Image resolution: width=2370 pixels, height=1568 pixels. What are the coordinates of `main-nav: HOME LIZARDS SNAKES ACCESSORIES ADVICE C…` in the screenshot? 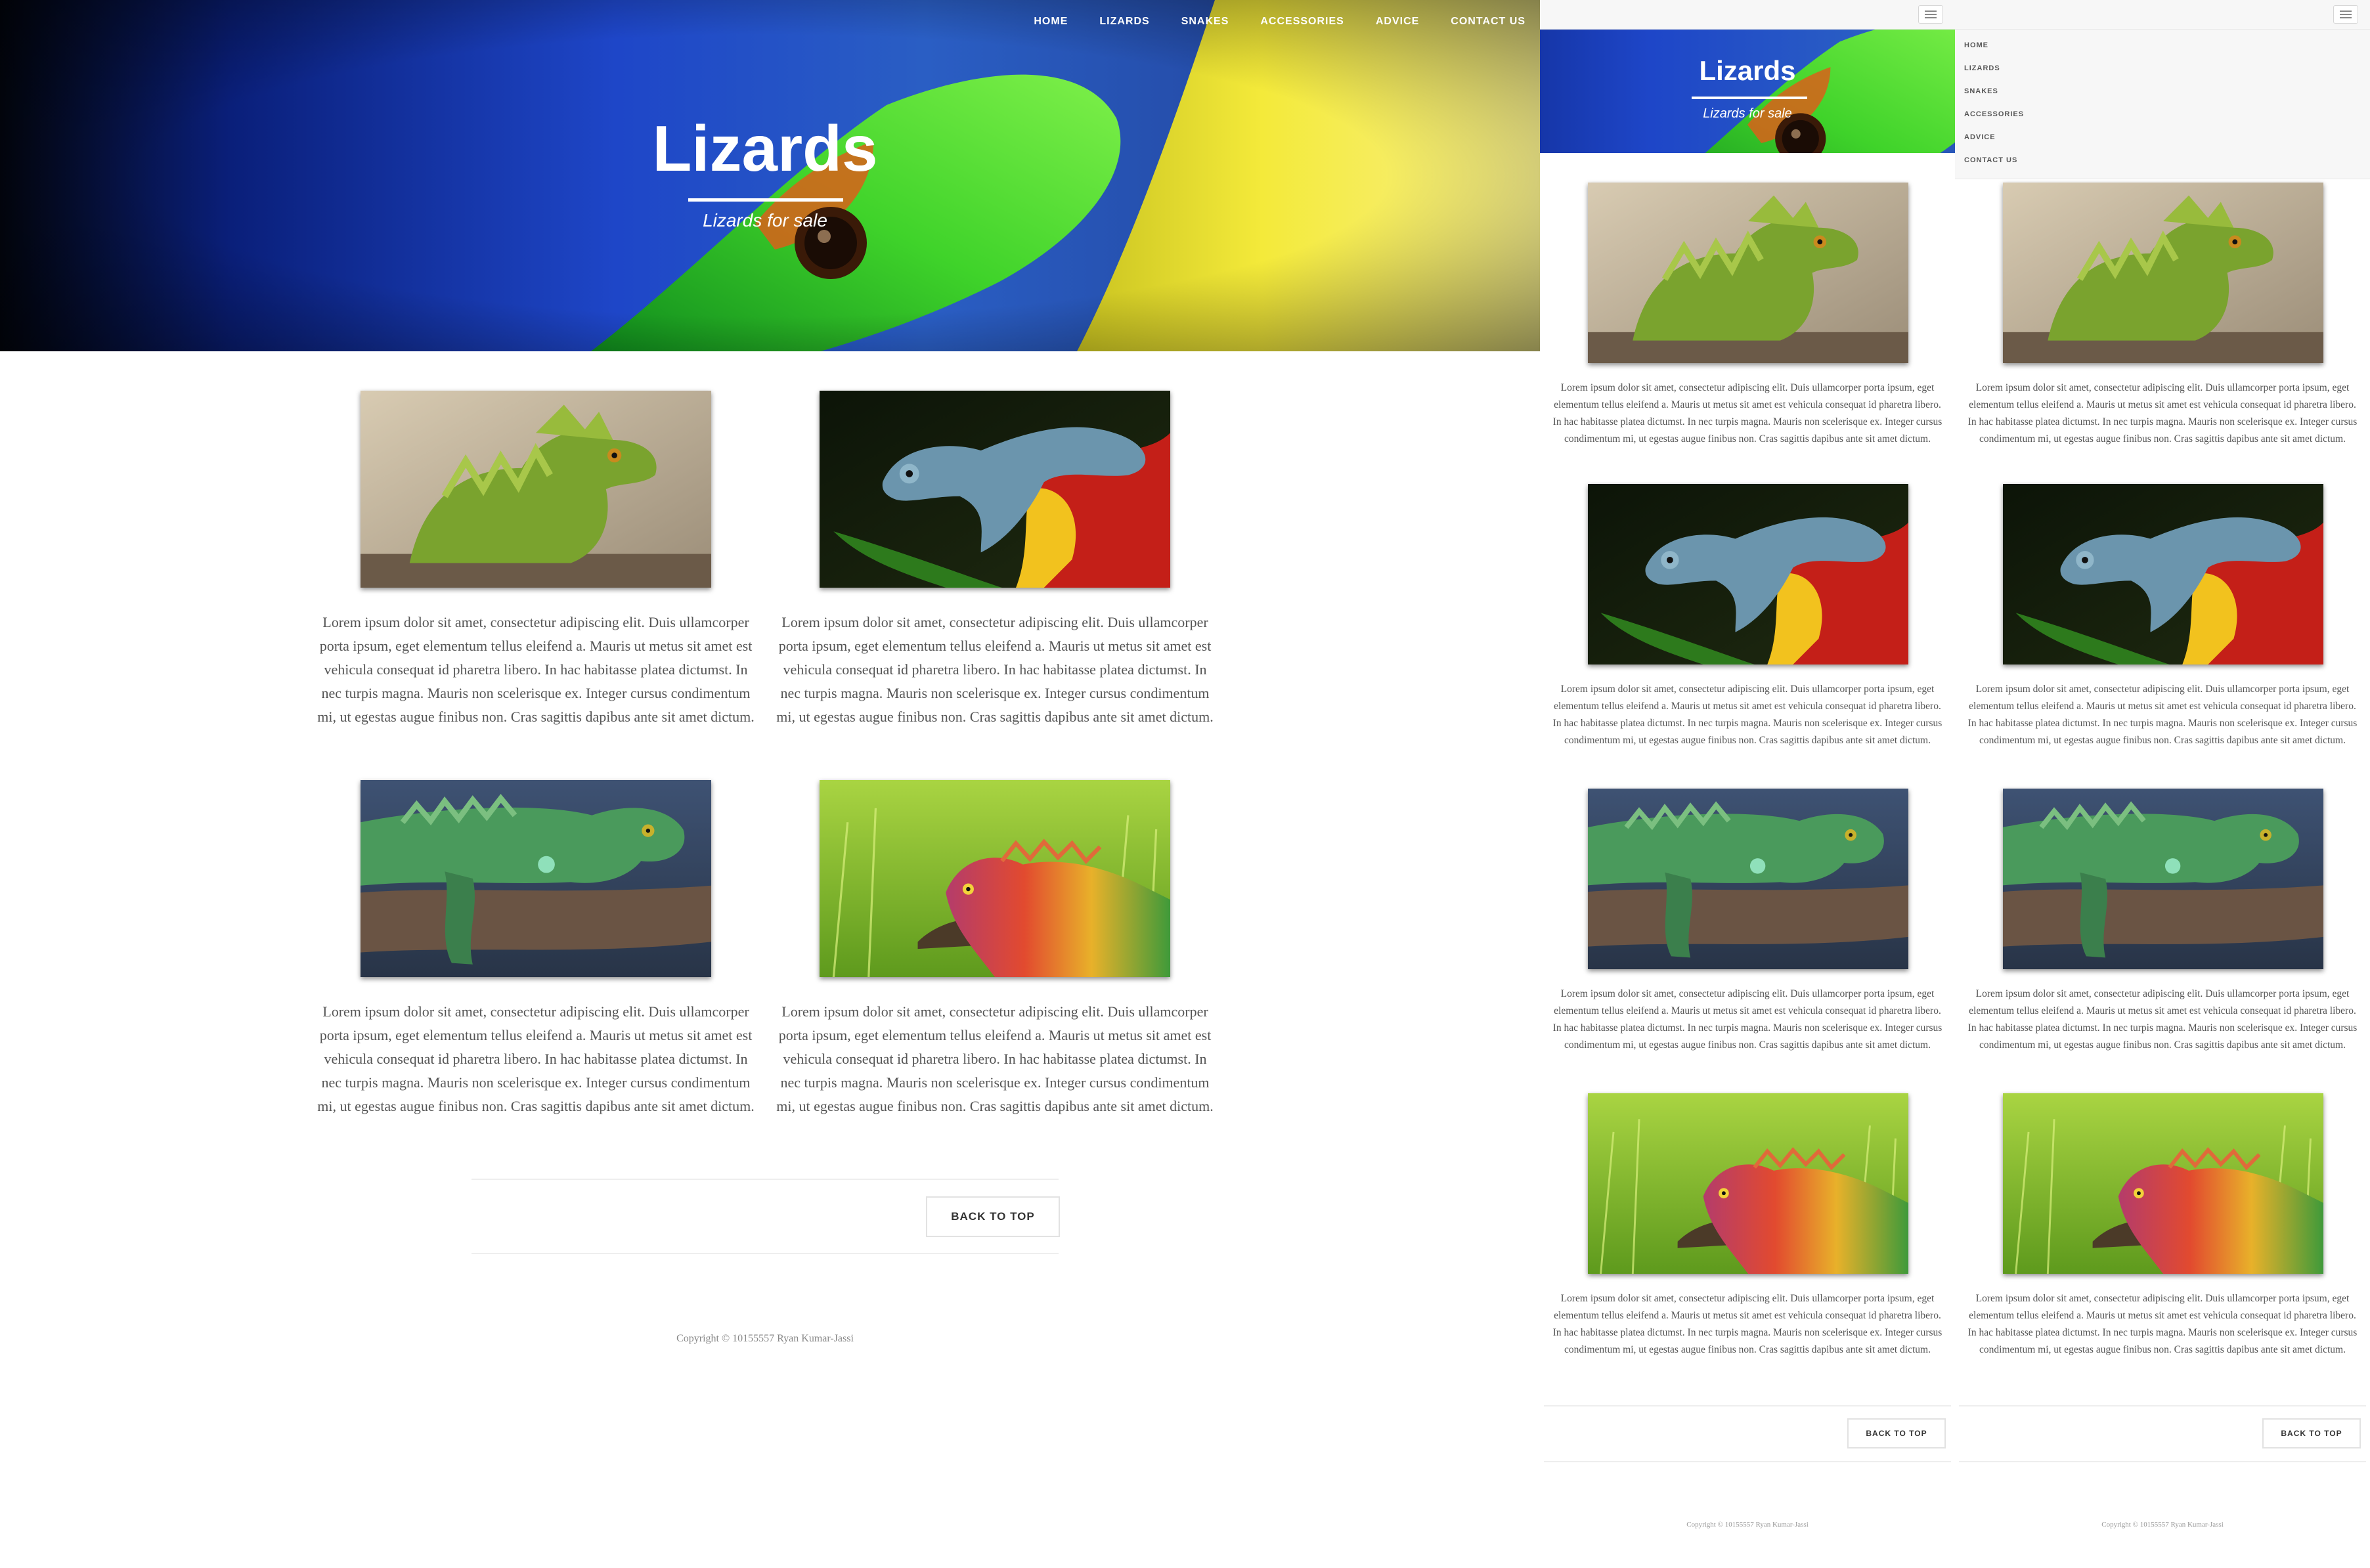 It's located at (1263, 22).